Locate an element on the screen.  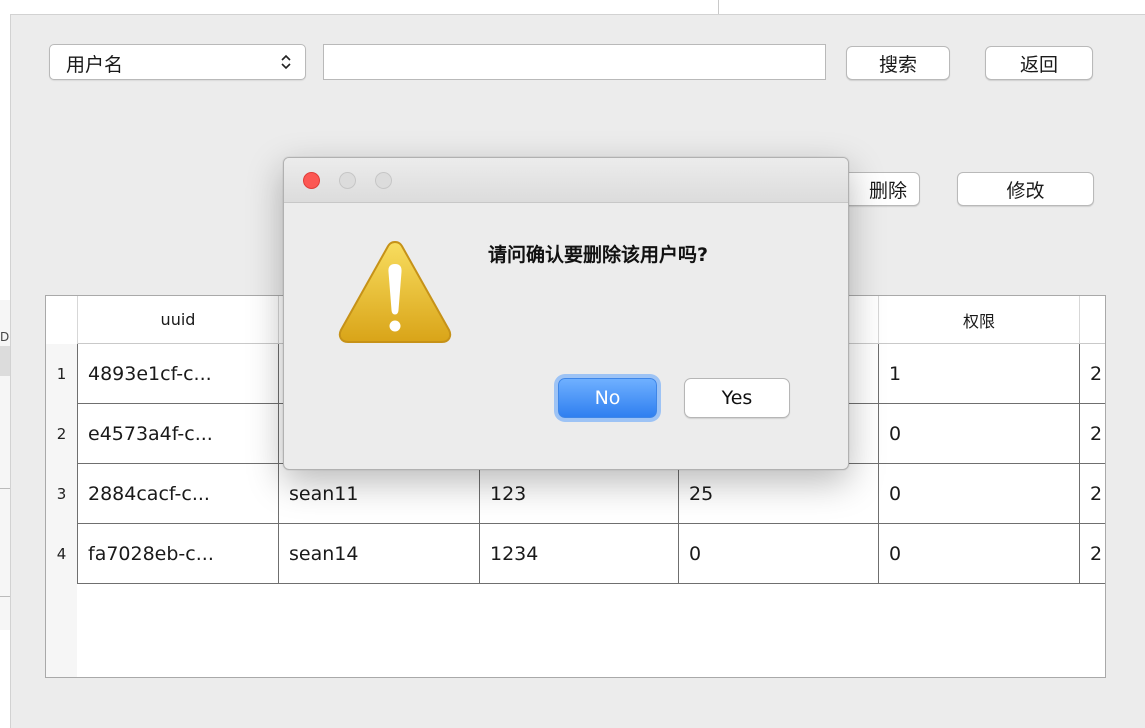
column-header-permission: 权限 is located at coordinates (978, 320).